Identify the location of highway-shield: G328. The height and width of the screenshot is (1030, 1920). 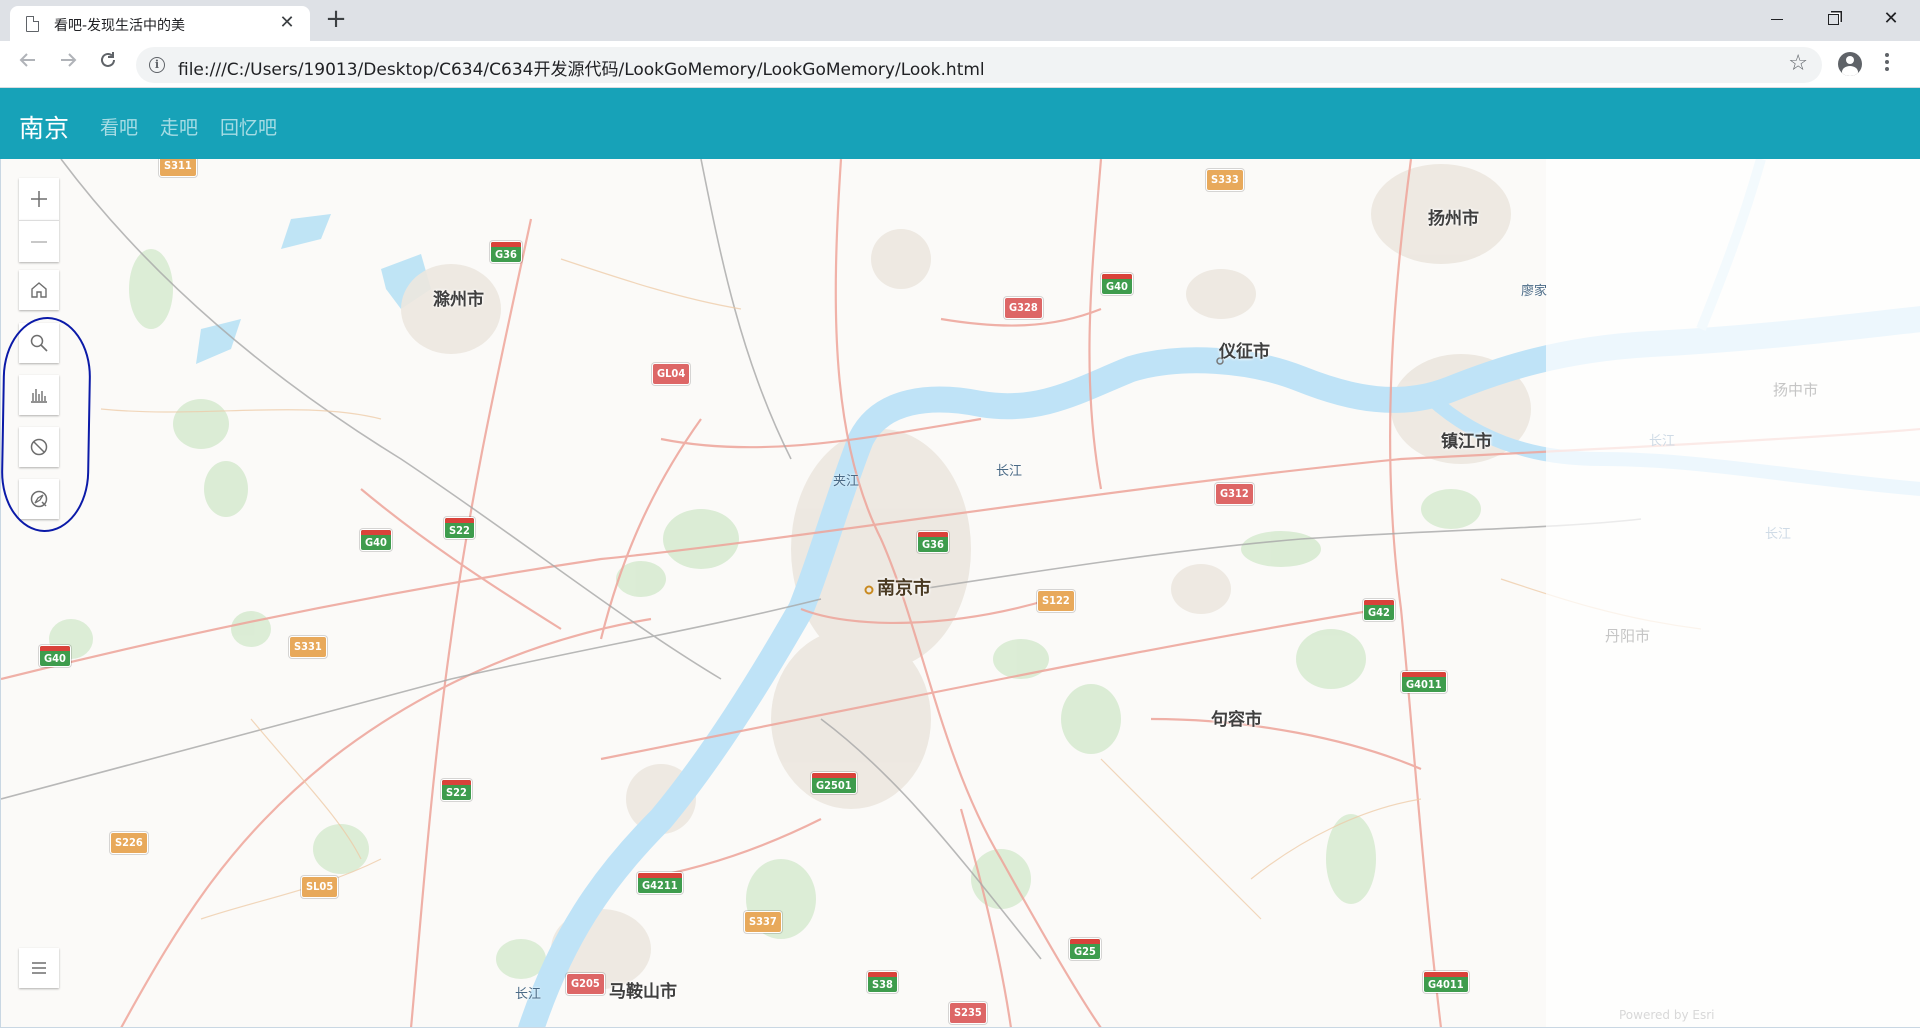
(1023, 308).